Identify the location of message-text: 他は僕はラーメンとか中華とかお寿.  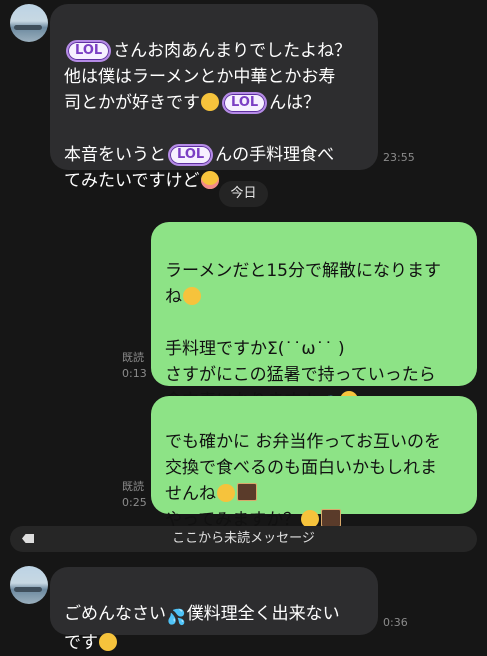
(200, 77).